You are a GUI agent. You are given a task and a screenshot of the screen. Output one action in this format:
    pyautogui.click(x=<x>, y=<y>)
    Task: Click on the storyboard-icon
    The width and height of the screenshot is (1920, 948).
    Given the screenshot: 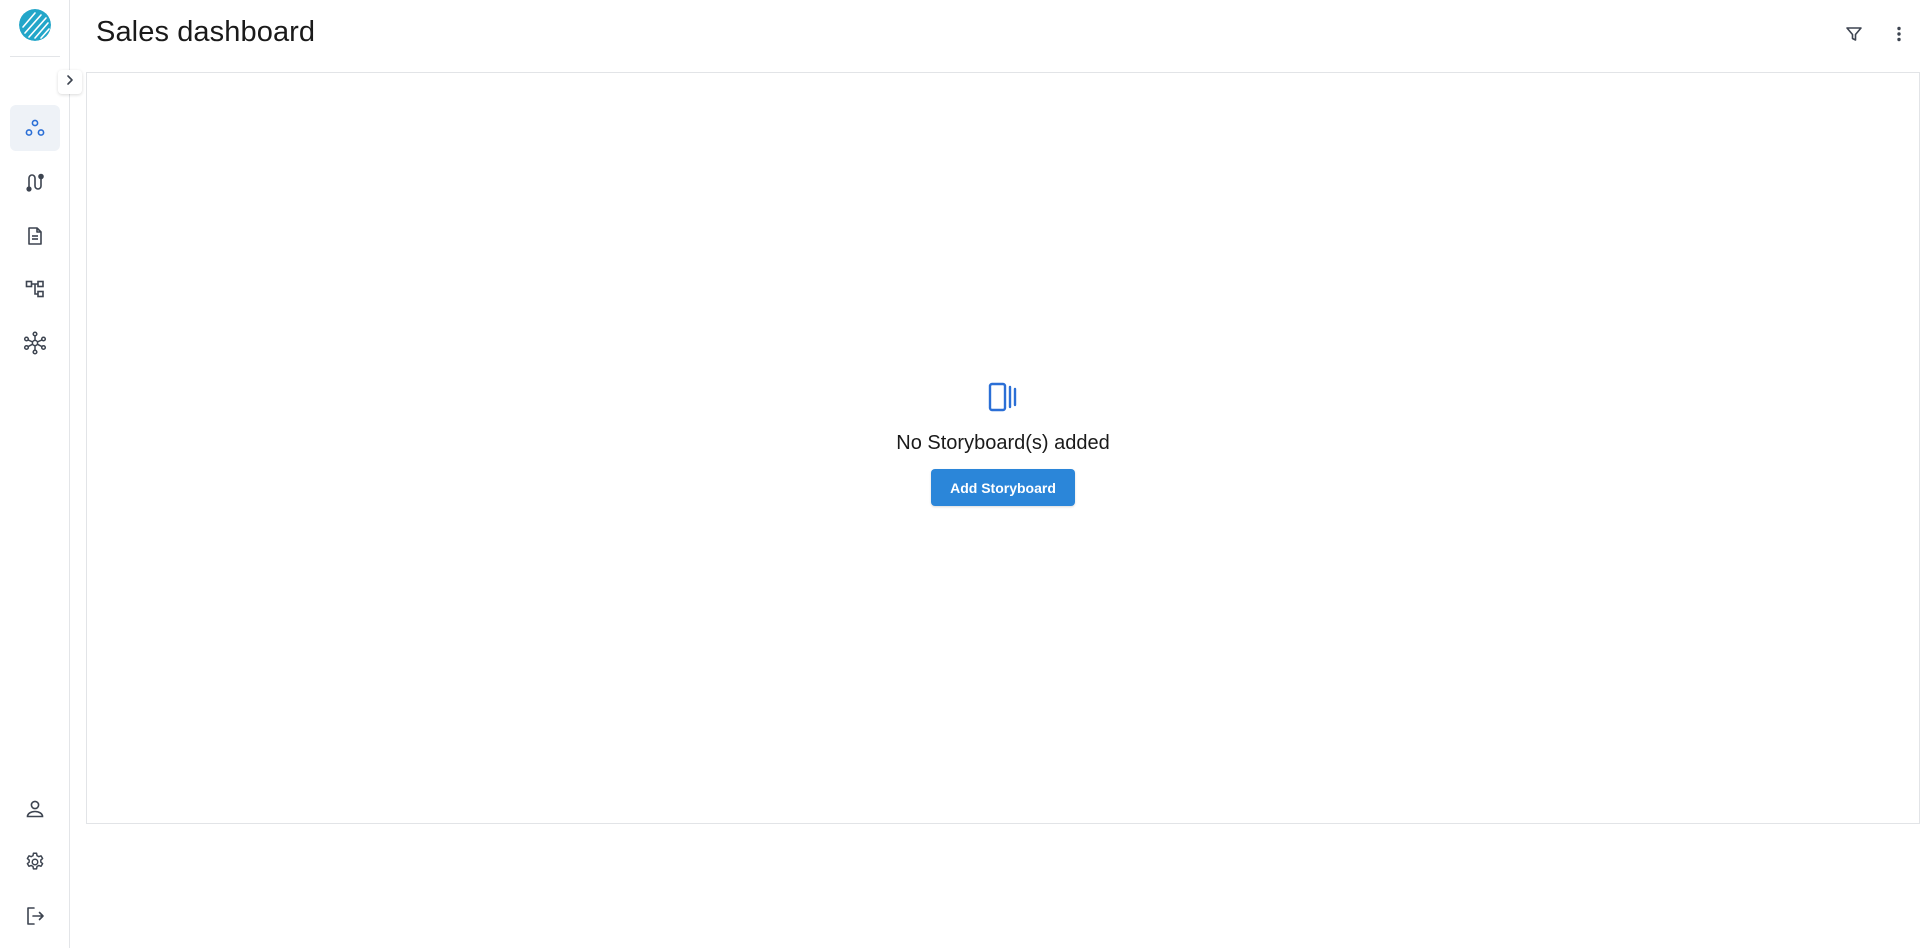 What is the action you would take?
    pyautogui.click(x=1003, y=399)
    